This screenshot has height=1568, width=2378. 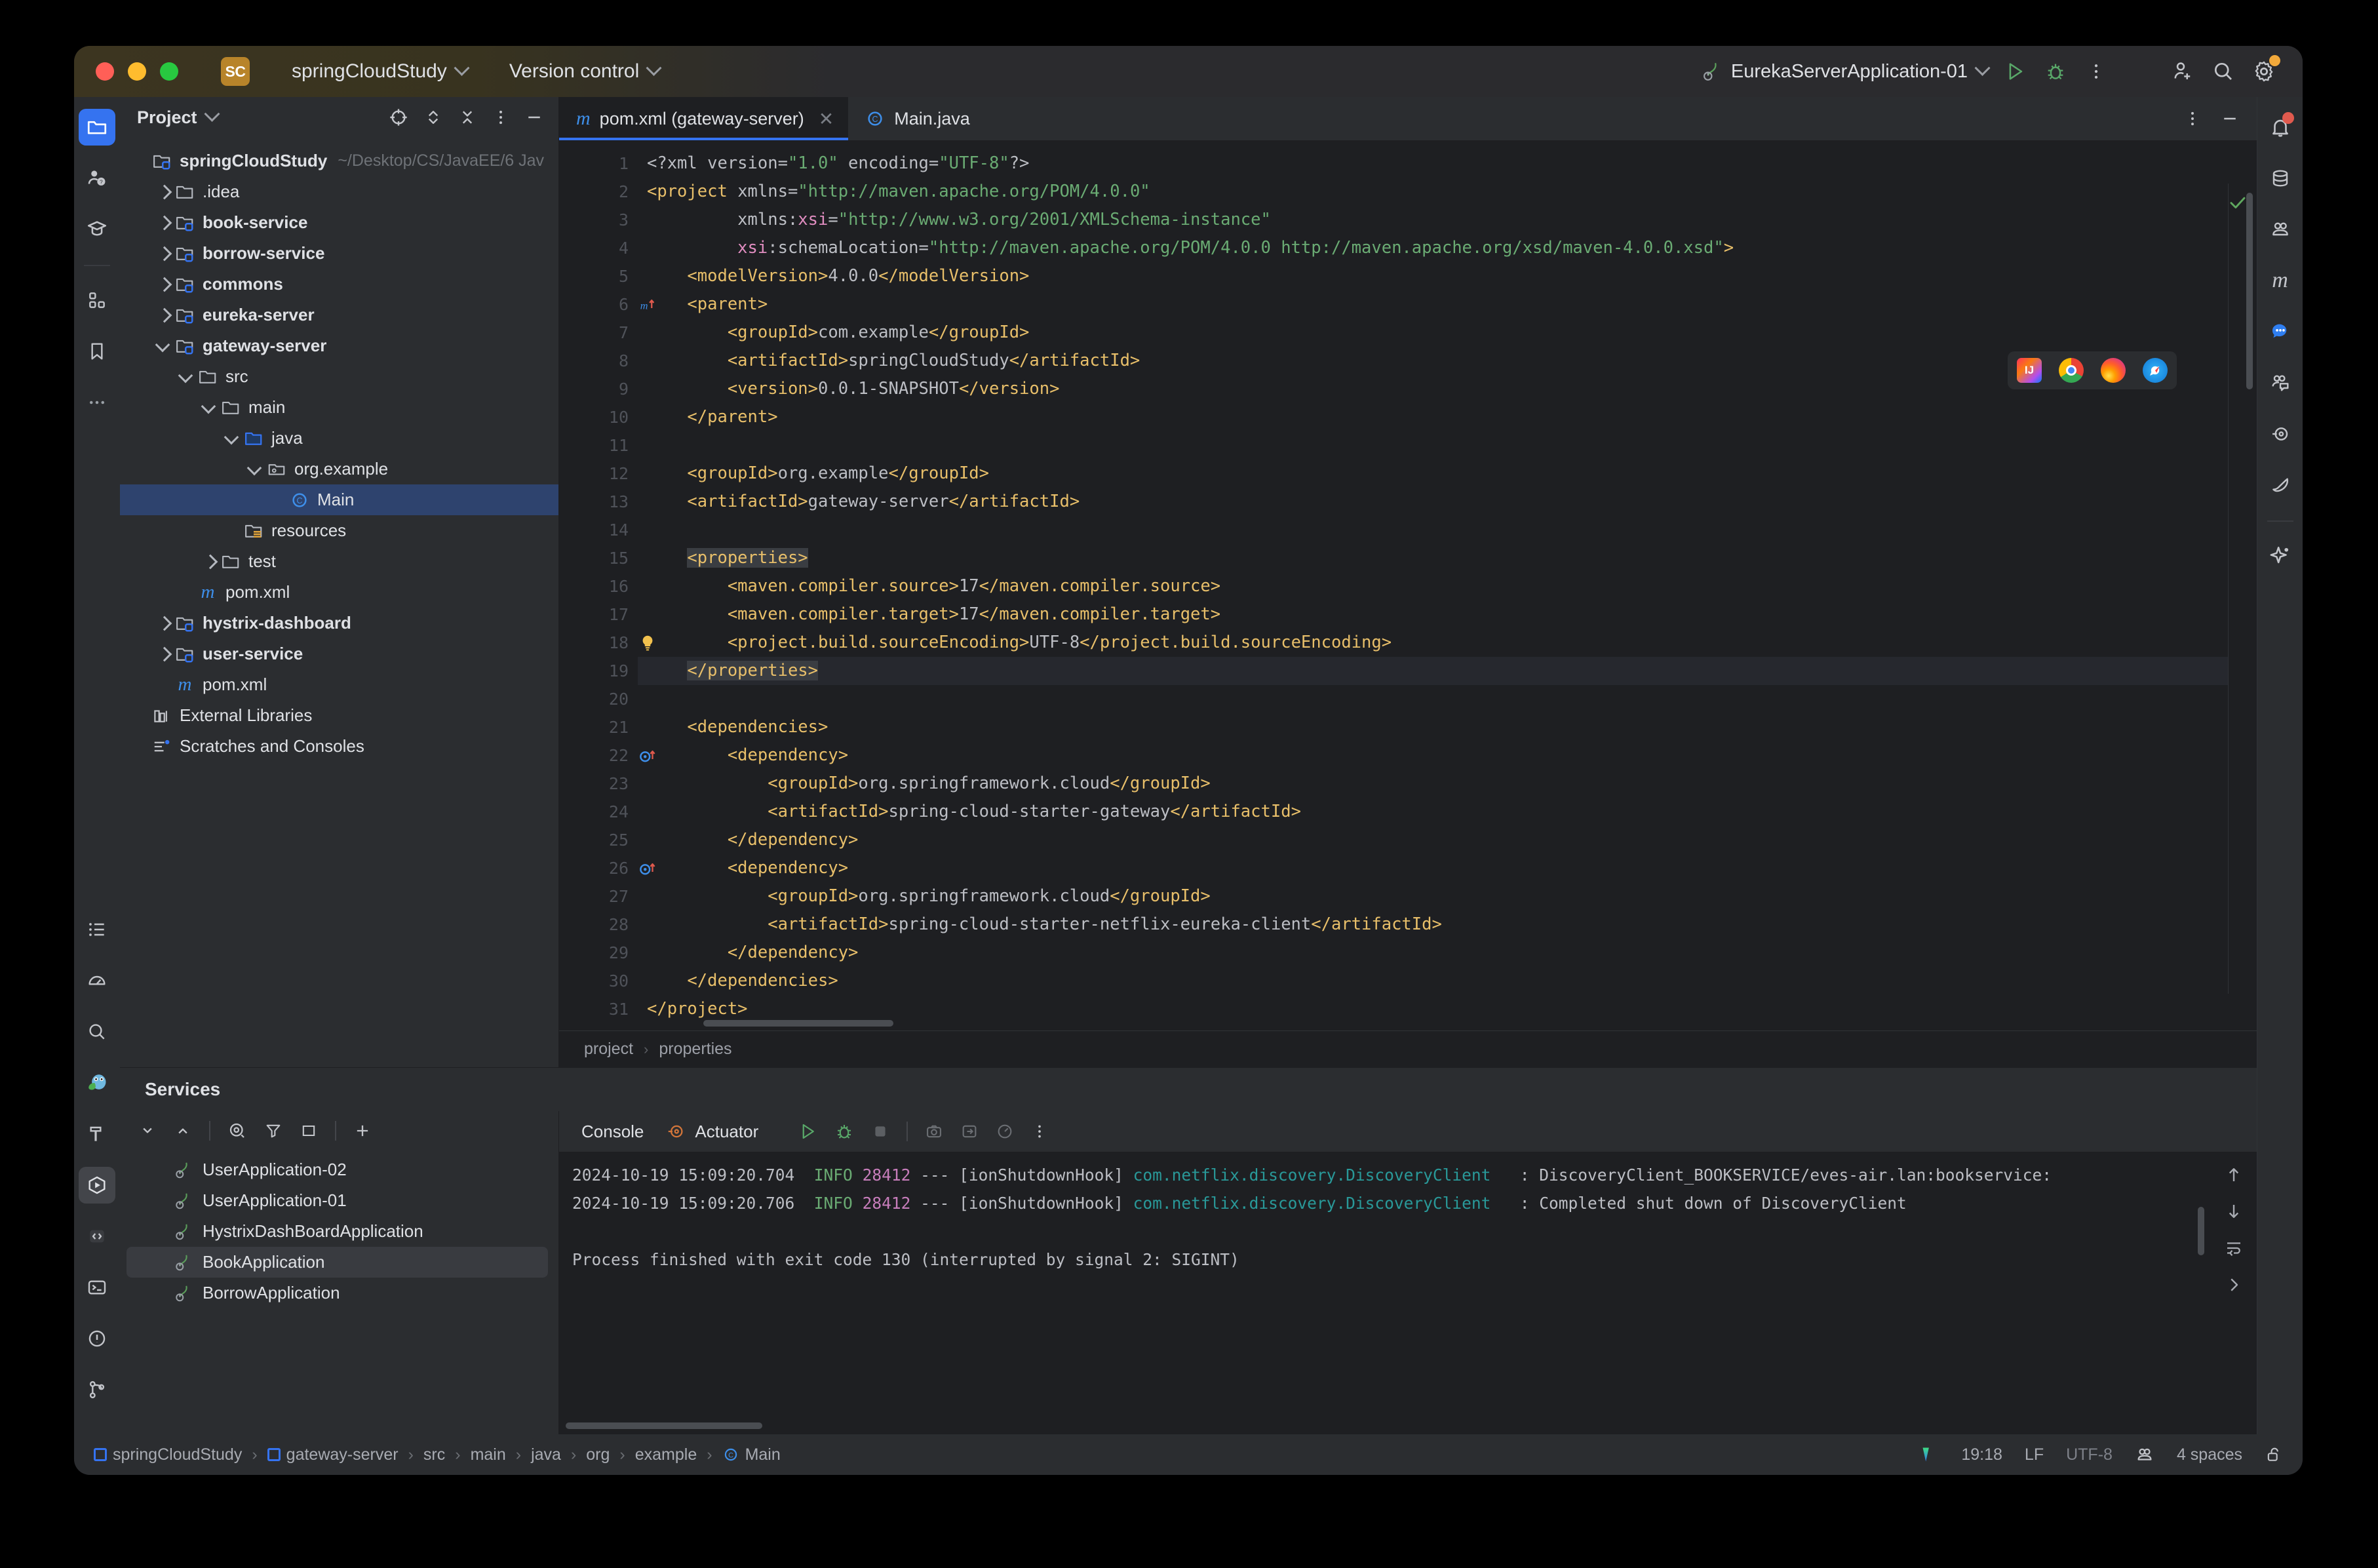 What do you see at coordinates (1447, 558) in the screenshot?
I see `code-line: <properties>` at bounding box center [1447, 558].